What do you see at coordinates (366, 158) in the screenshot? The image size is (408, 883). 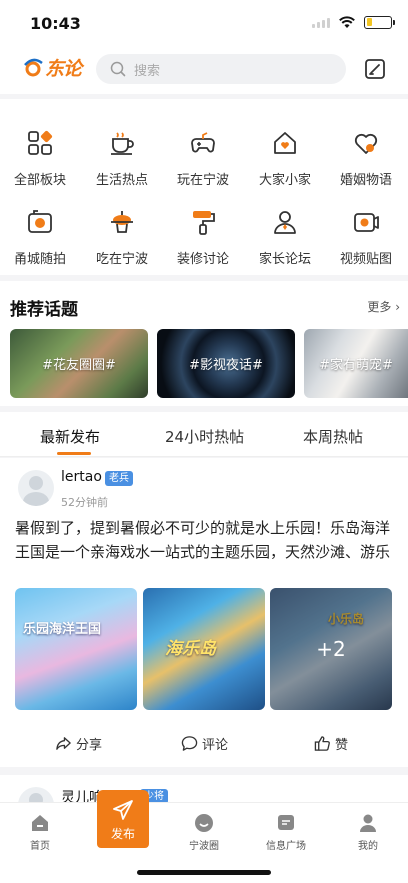 I see `category-marriage: 婚姻物语` at bounding box center [366, 158].